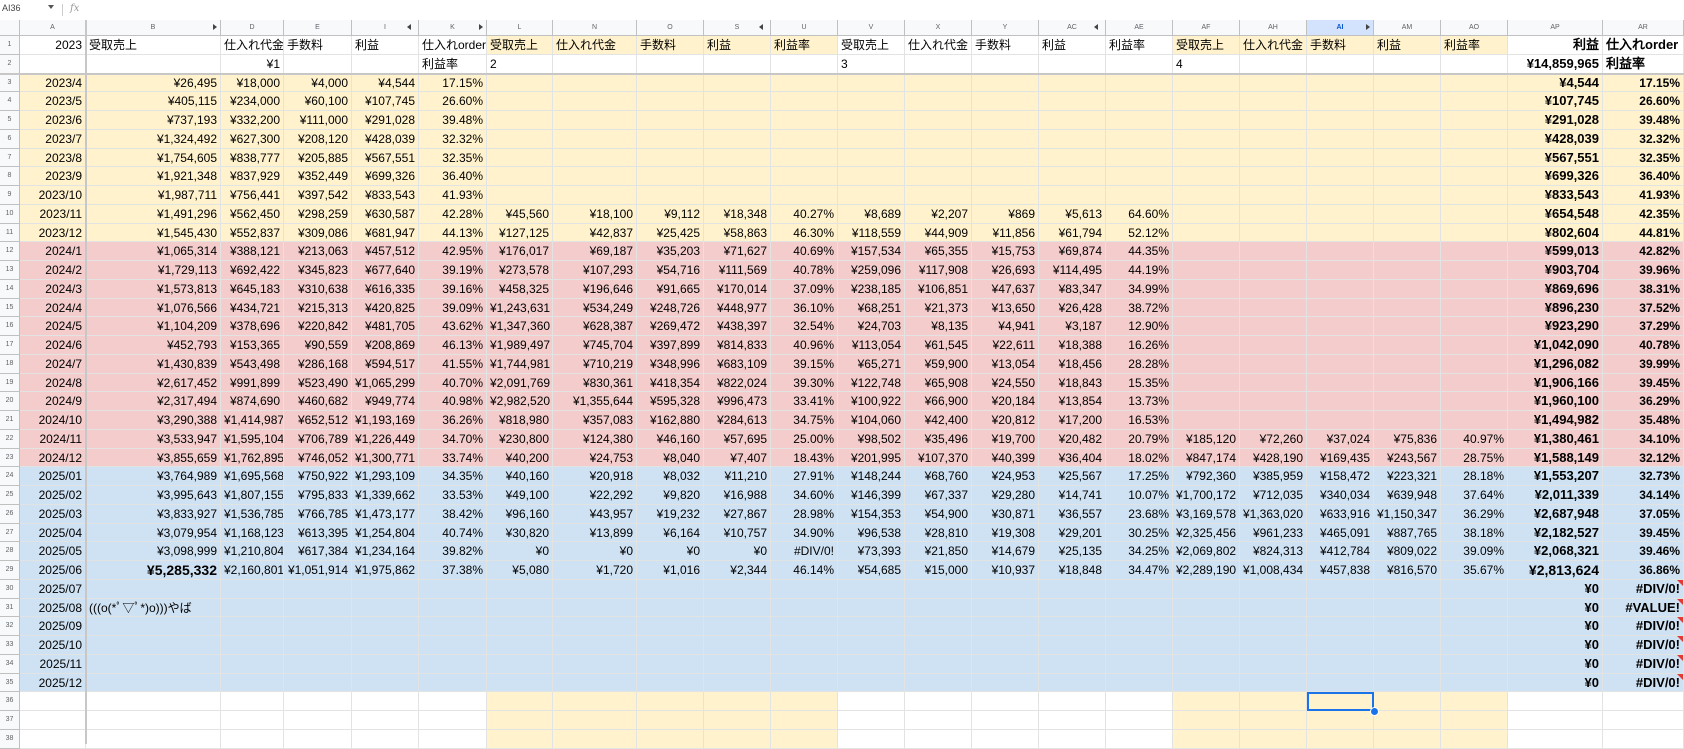 The image size is (1684, 749). Describe the element at coordinates (1643, 233) in the screenshot. I see `cell-ar11: 44.81%` at that location.